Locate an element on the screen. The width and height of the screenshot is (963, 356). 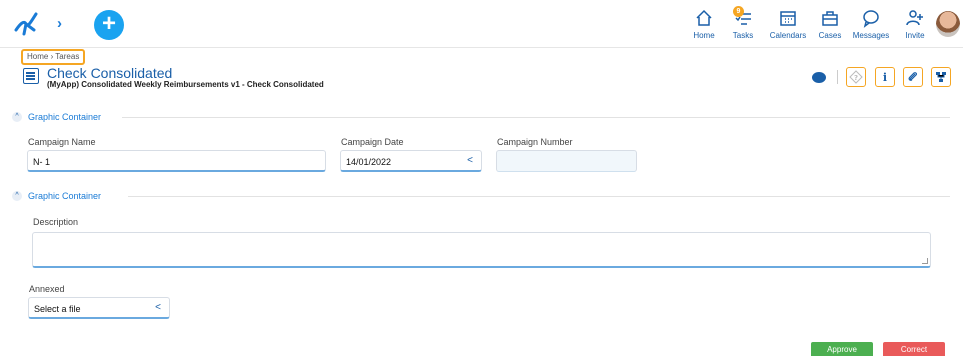
help-button: ? is located at coordinates (856, 77).